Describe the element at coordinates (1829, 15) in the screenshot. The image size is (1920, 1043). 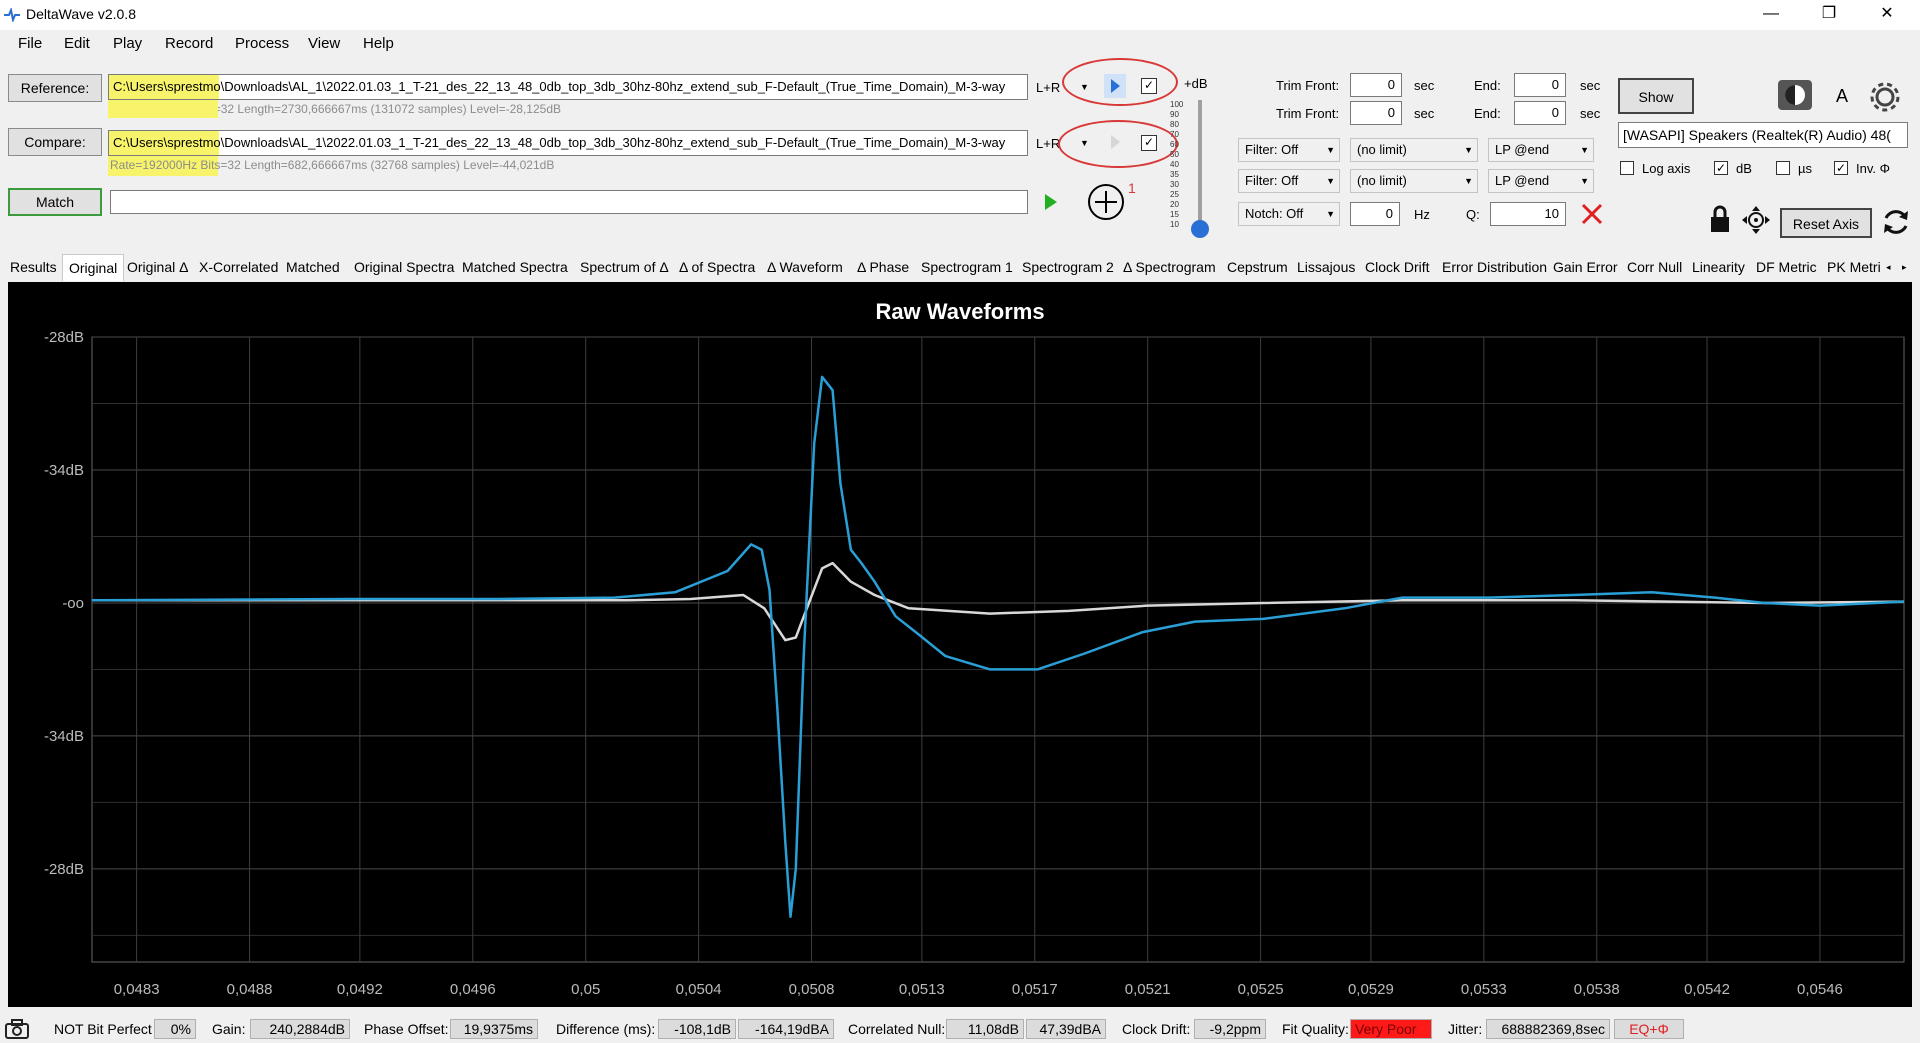
I see `restore-button: ❐` at that location.